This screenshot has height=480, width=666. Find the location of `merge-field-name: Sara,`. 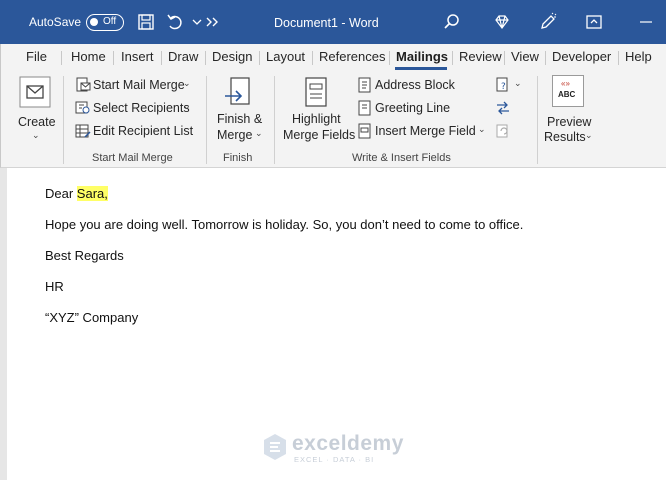

merge-field-name: Sara, is located at coordinates (92, 193).